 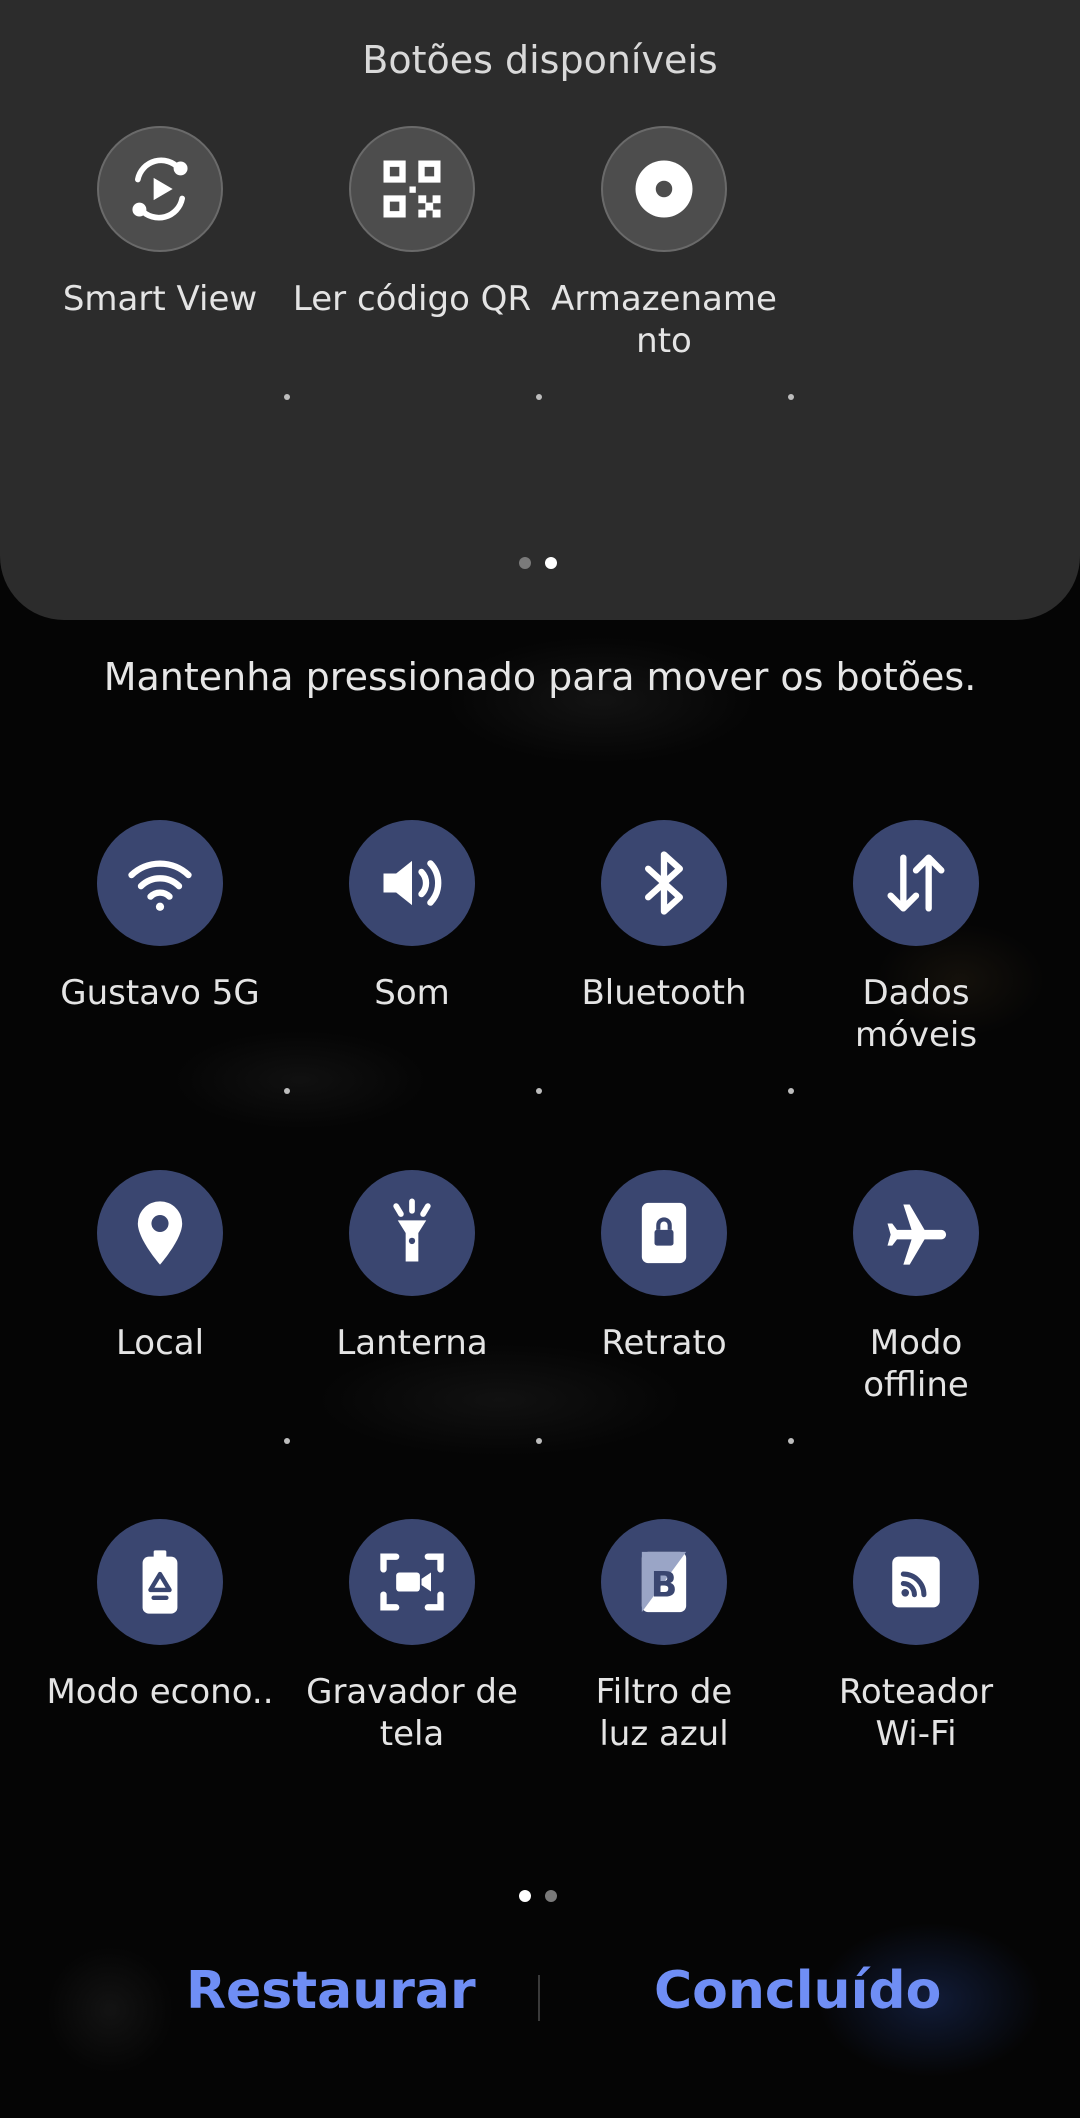 What do you see at coordinates (916, 883) in the screenshot?
I see `mobile-data-icon` at bounding box center [916, 883].